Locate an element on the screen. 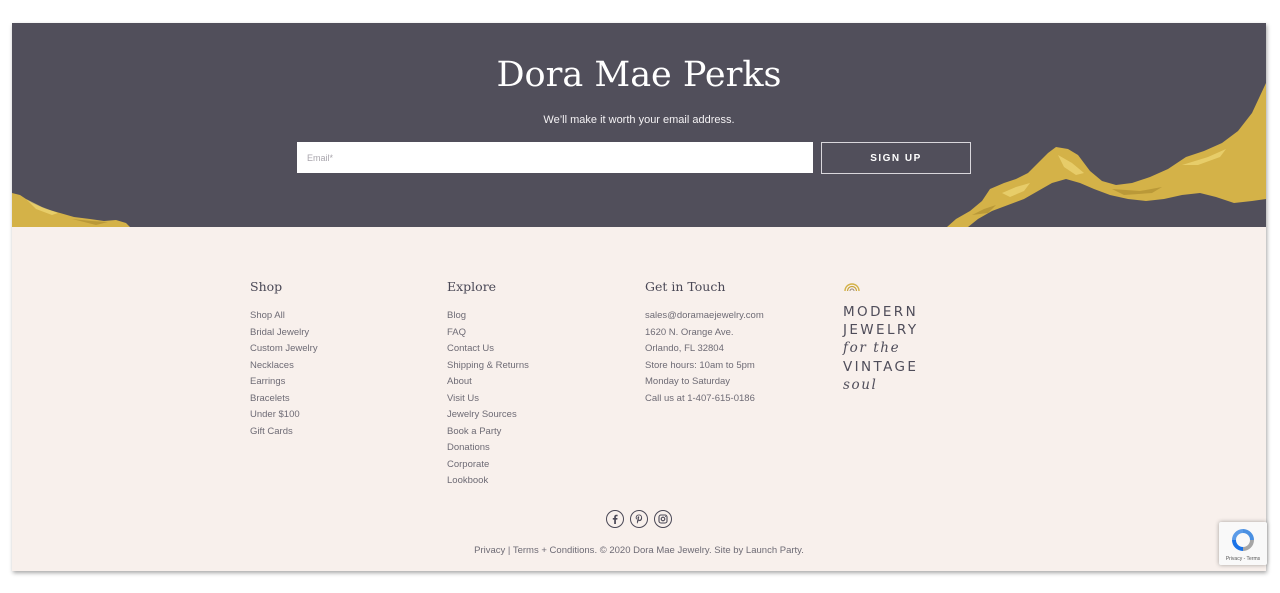  footer-link: Blog is located at coordinates (488, 316).